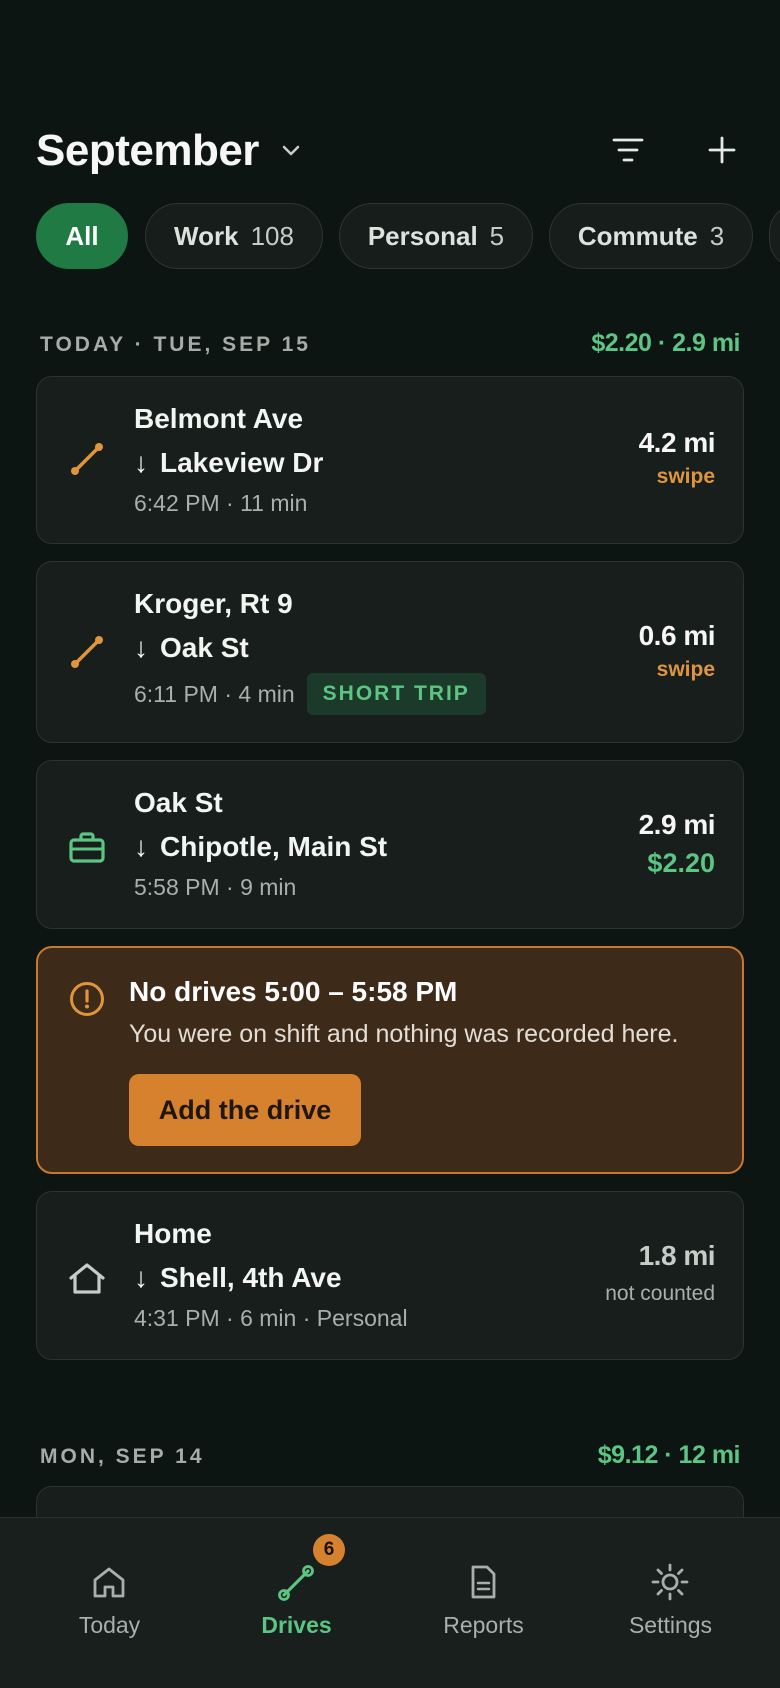 This screenshot has height=1688, width=780. Describe the element at coordinates (296, 1603) in the screenshot. I see `tab-drives: Drives` at that location.